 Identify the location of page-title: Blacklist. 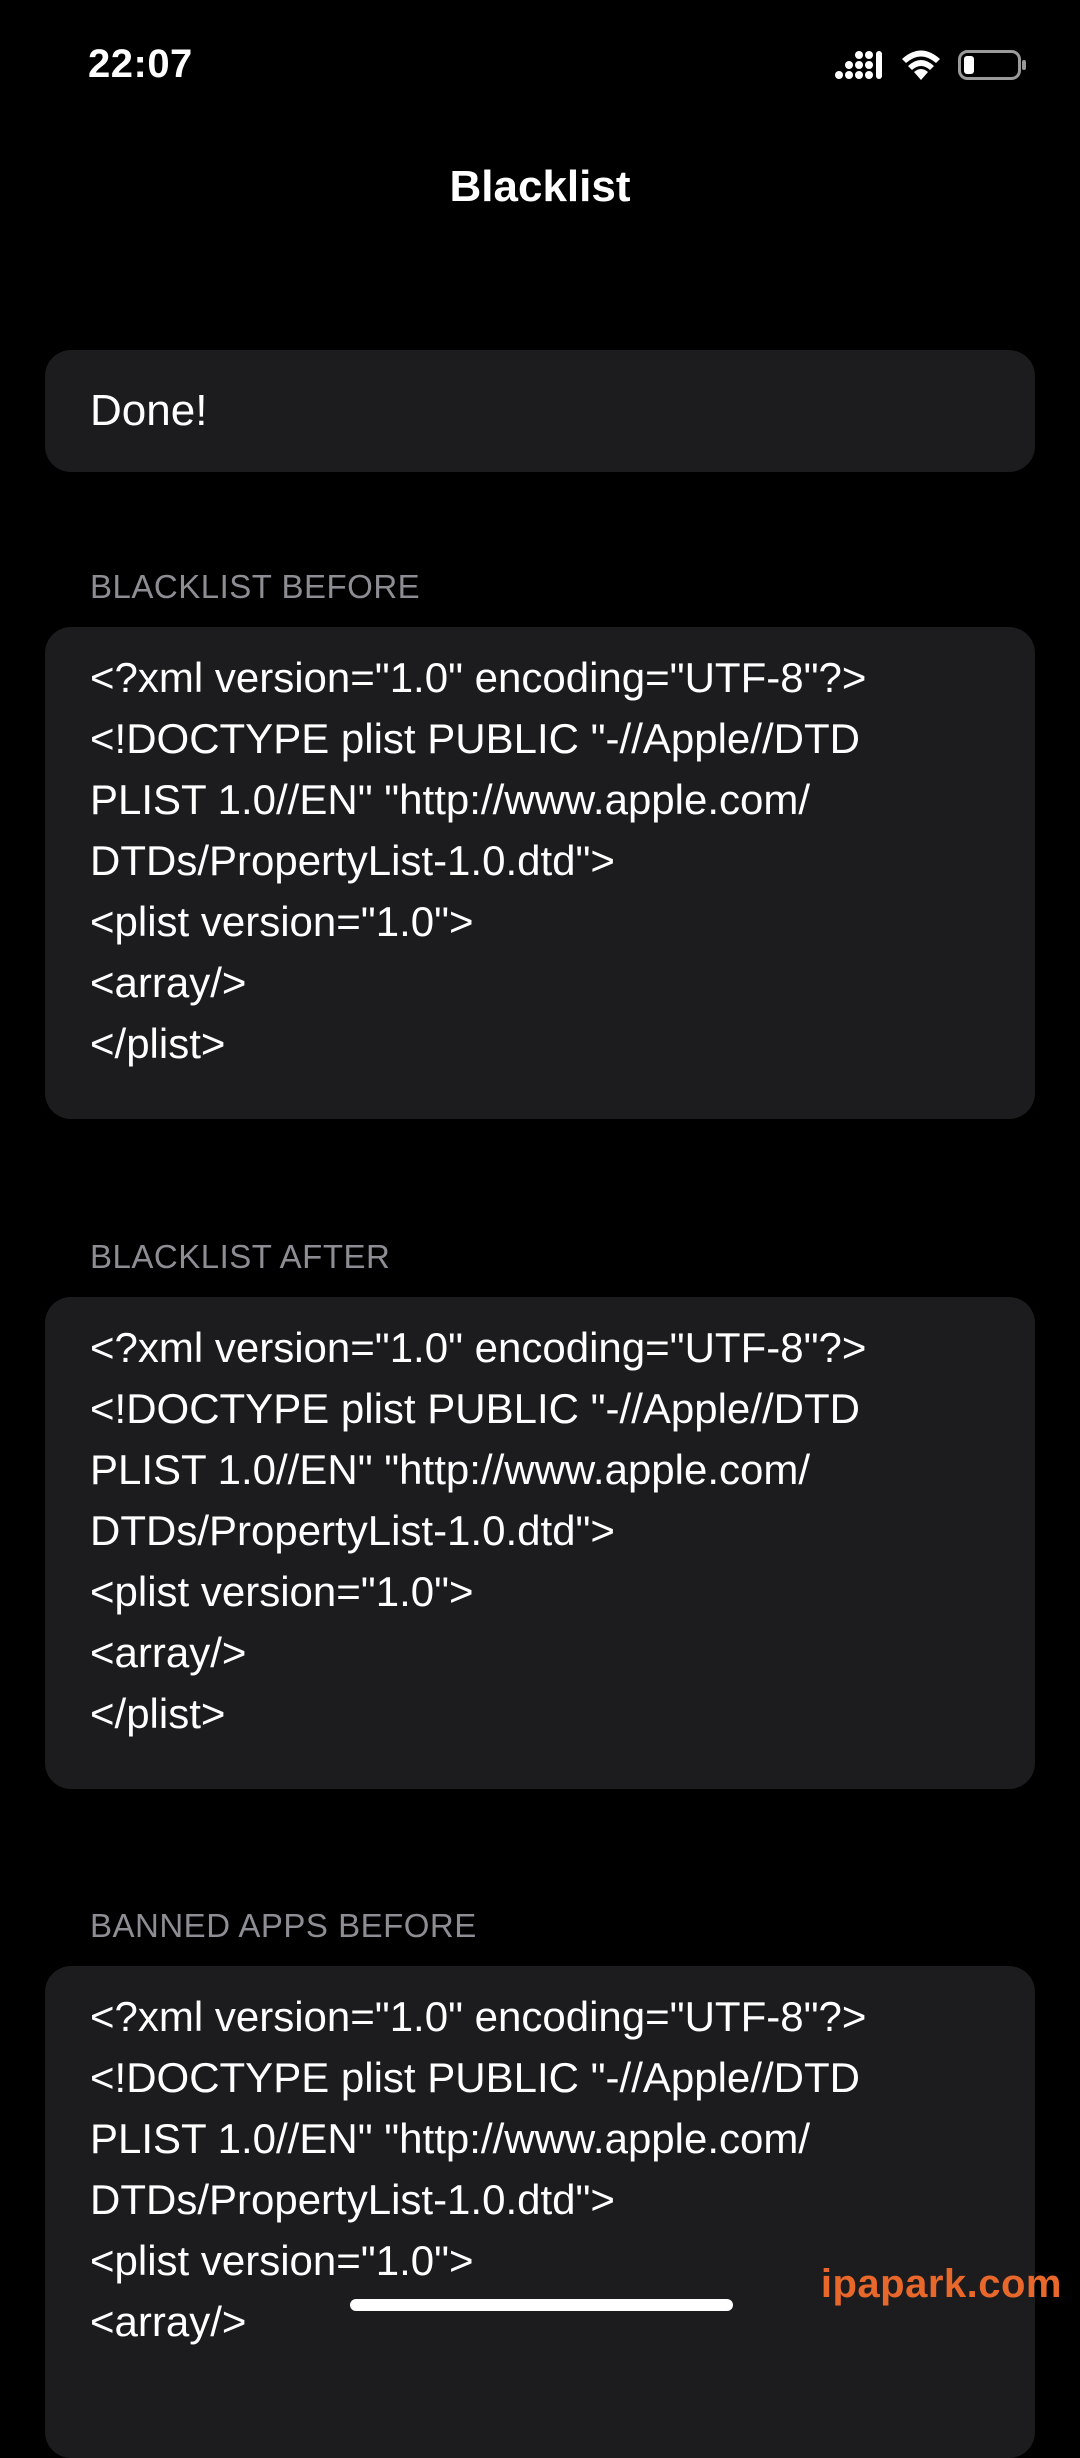
(540, 186).